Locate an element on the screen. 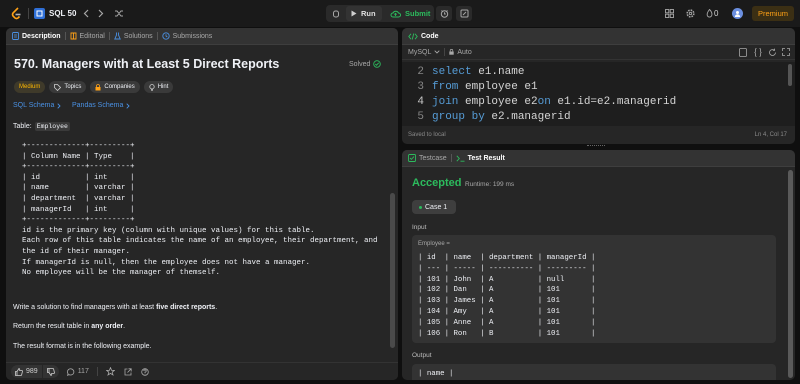 The image size is (800, 384). req-bold: five direct reports is located at coordinates (186, 307).